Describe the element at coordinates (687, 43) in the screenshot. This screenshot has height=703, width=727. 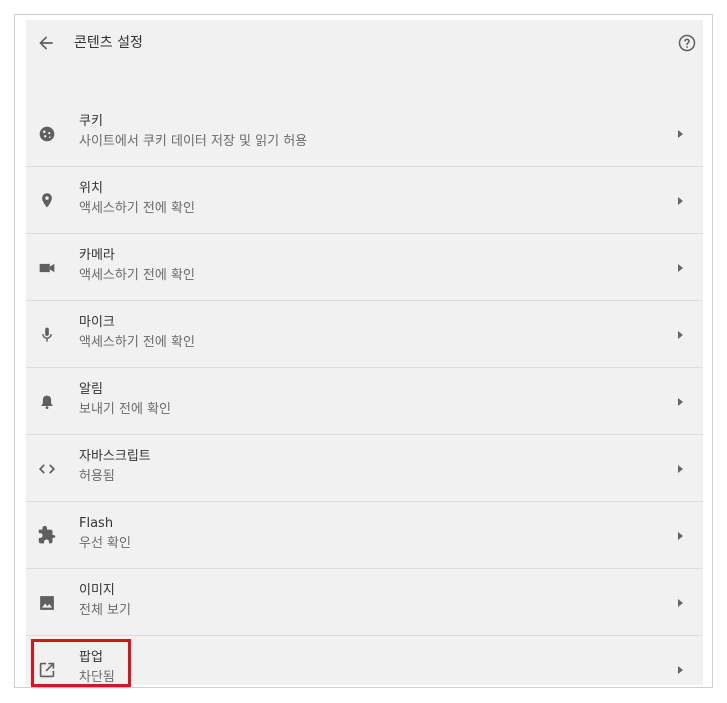
I see `help-circle-icon` at that location.